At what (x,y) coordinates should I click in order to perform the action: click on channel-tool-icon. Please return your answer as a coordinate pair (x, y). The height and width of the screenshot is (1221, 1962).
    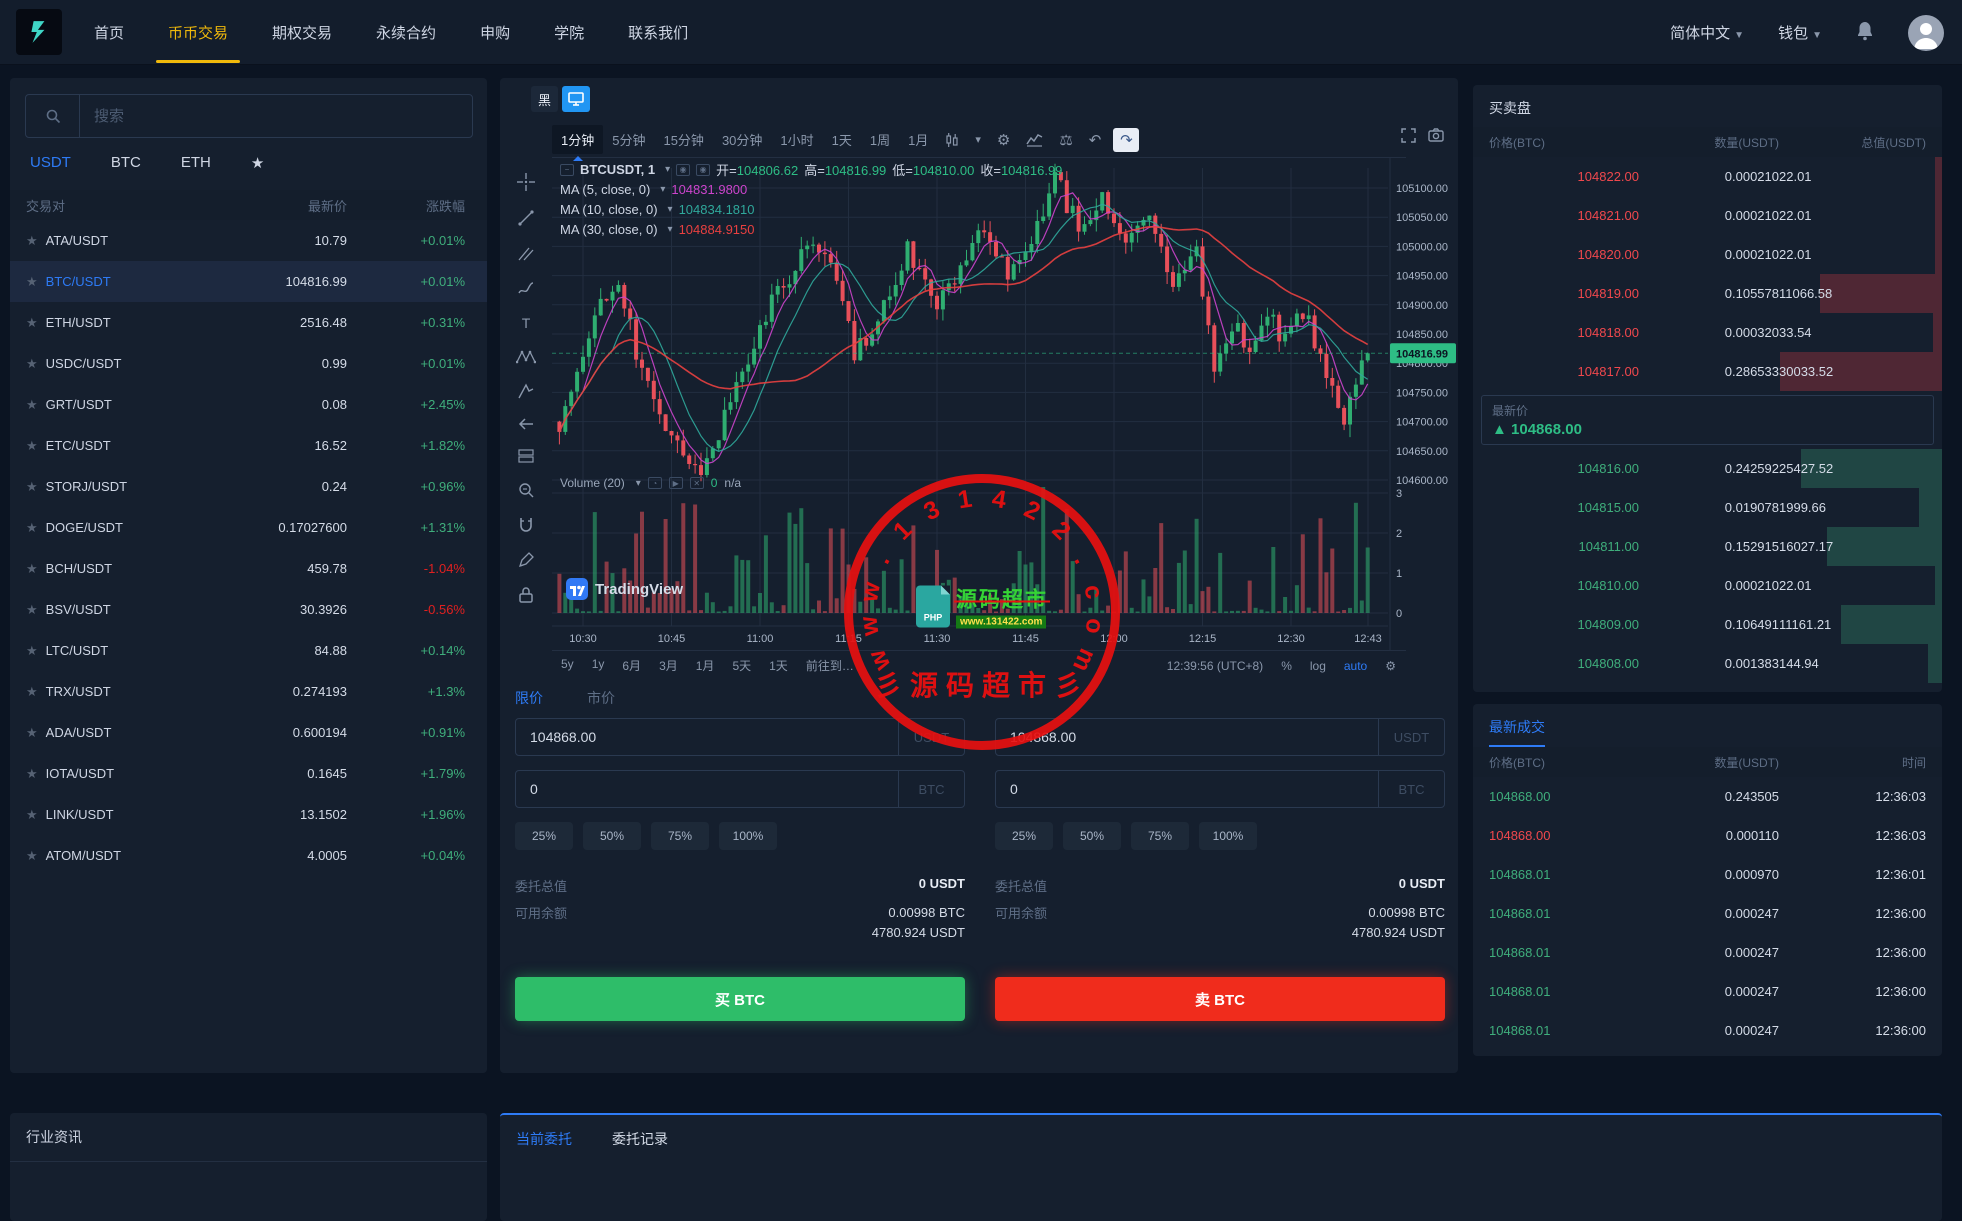
    Looking at the image, I should click on (526, 253).